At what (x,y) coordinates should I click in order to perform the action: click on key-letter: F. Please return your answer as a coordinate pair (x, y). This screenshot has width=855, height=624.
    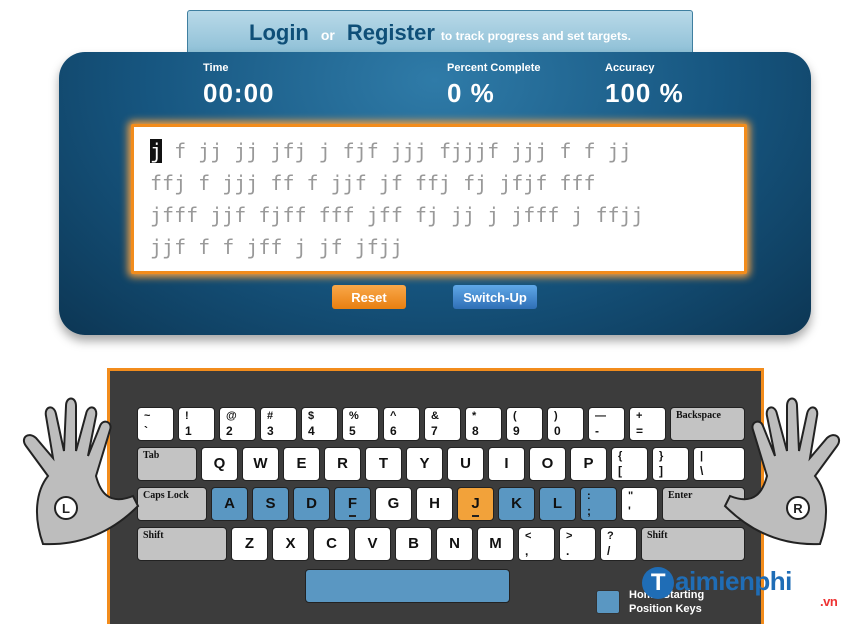
    Looking at the image, I should click on (352, 503).